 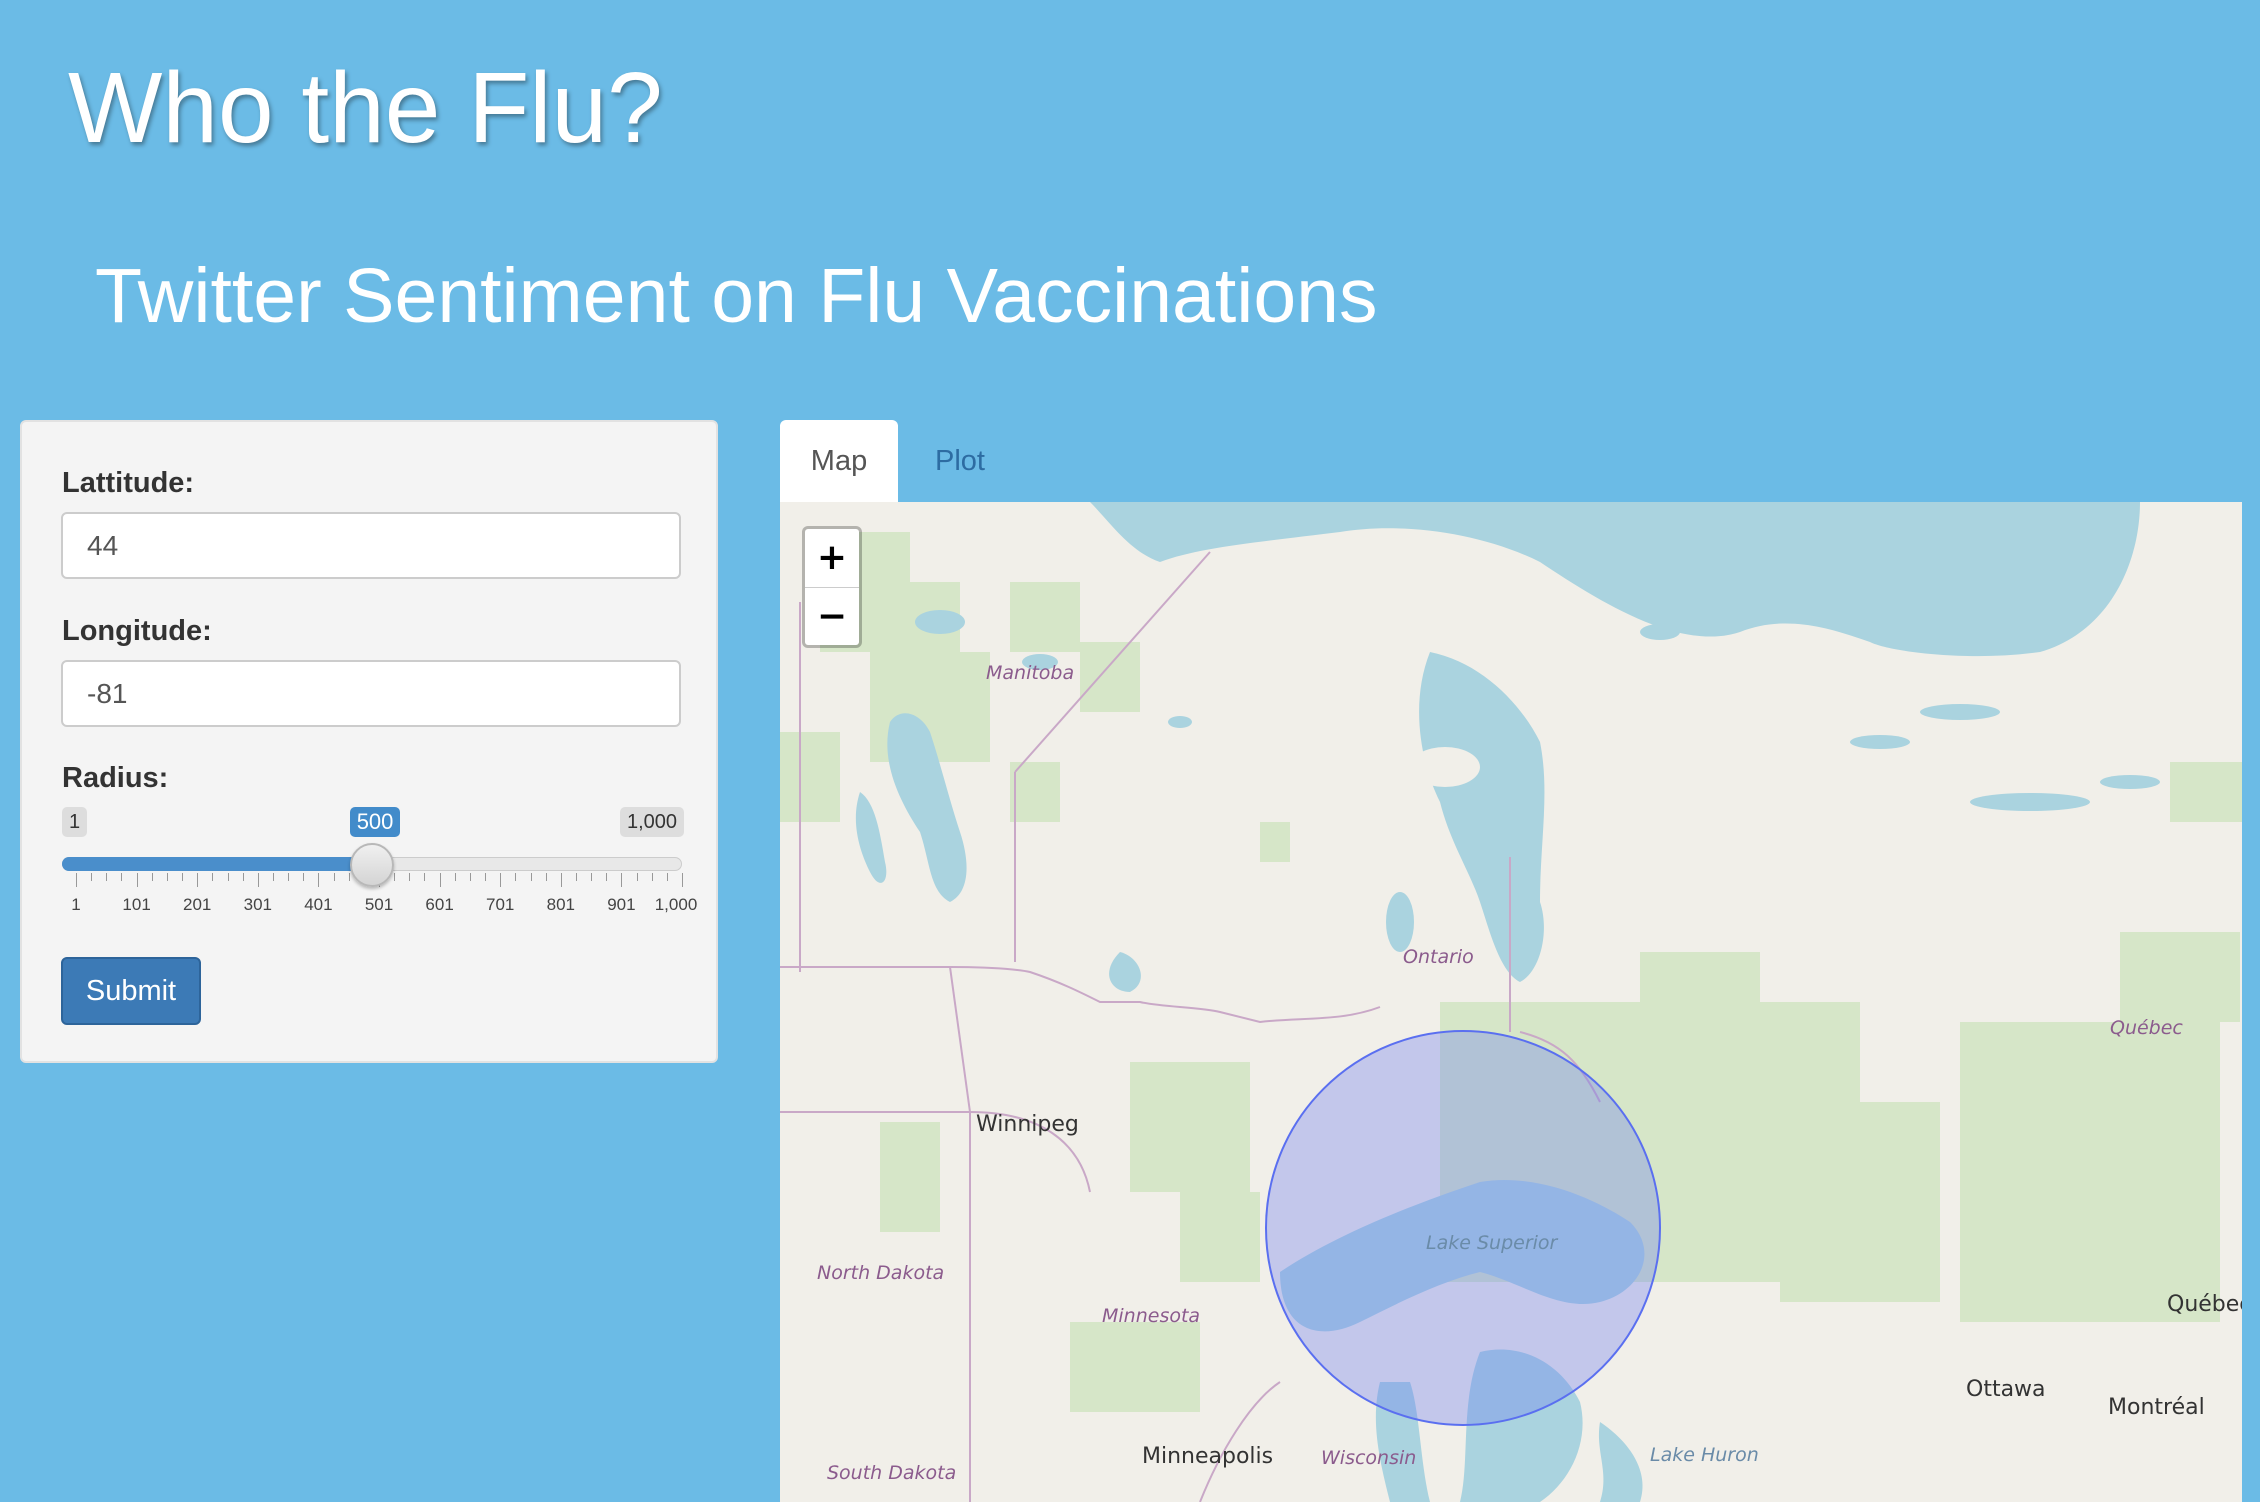 What do you see at coordinates (2156, 1407) in the screenshot?
I see `city-montreal: Montréal` at bounding box center [2156, 1407].